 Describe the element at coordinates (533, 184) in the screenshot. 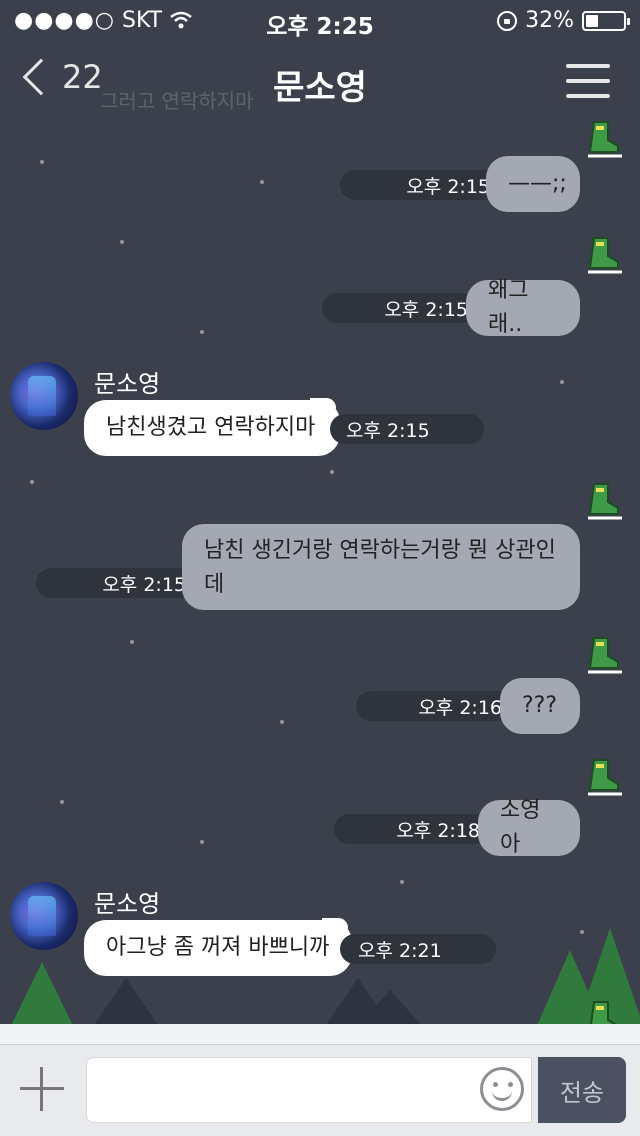

I see `outgoing-message: ——;;` at that location.